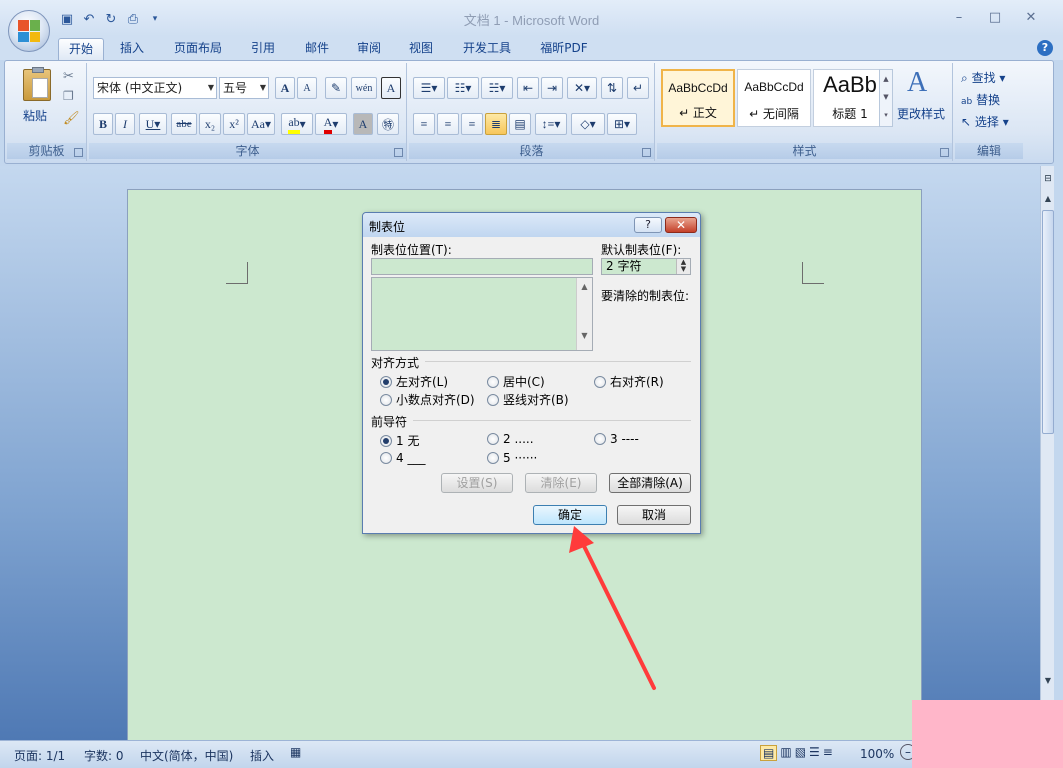  What do you see at coordinates (1048, 322) in the screenshot?
I see `scrollbar-thumb` at bounding box center [1048, 322].